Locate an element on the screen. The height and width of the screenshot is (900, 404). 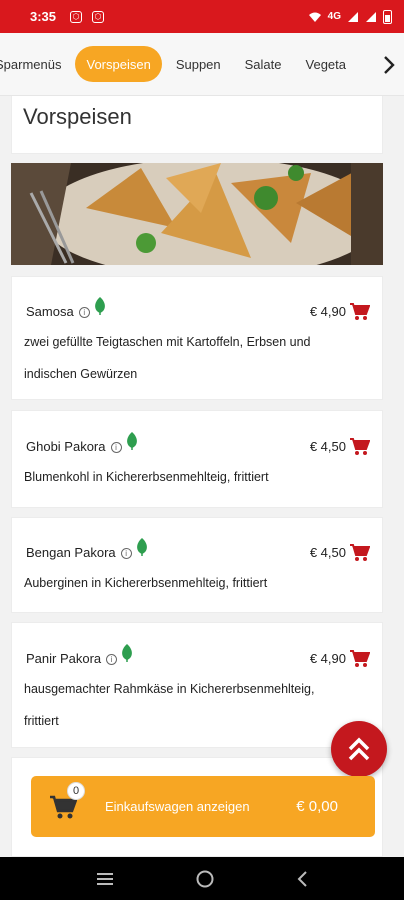
battery-icon is located at coordinates (387, 16).